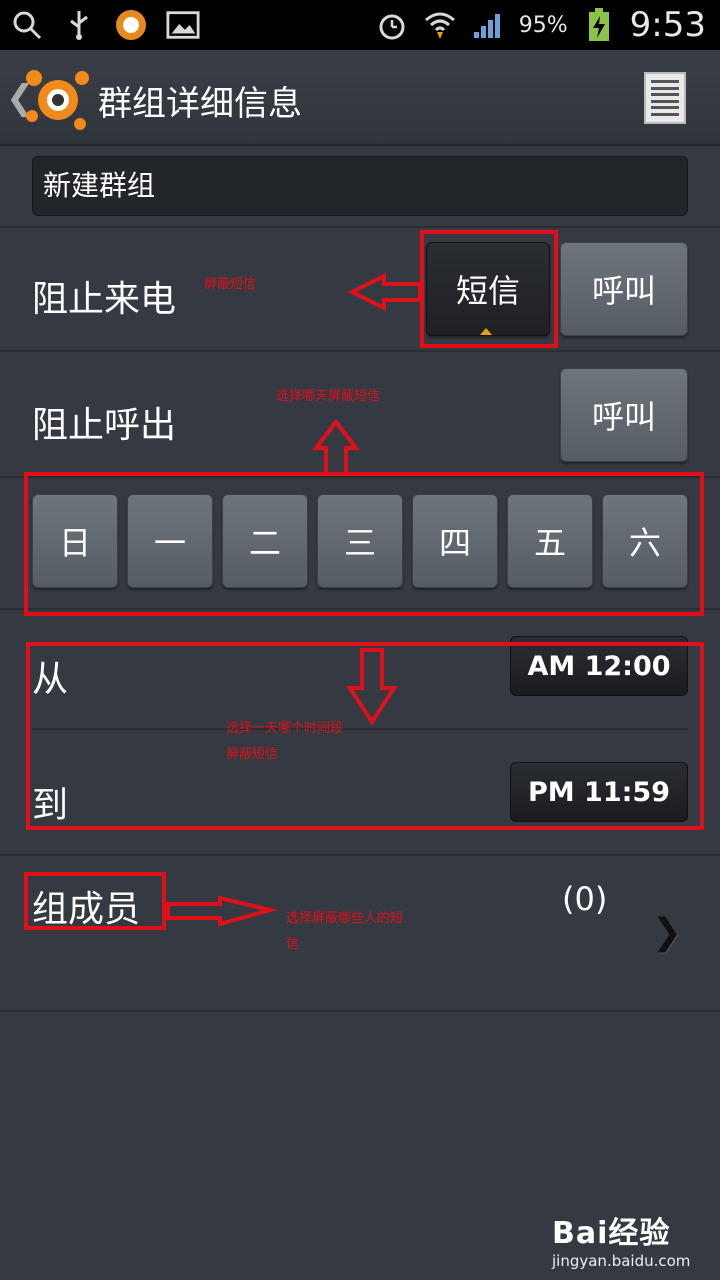  I want to click on arrow-left-icon, so click(384, 292).